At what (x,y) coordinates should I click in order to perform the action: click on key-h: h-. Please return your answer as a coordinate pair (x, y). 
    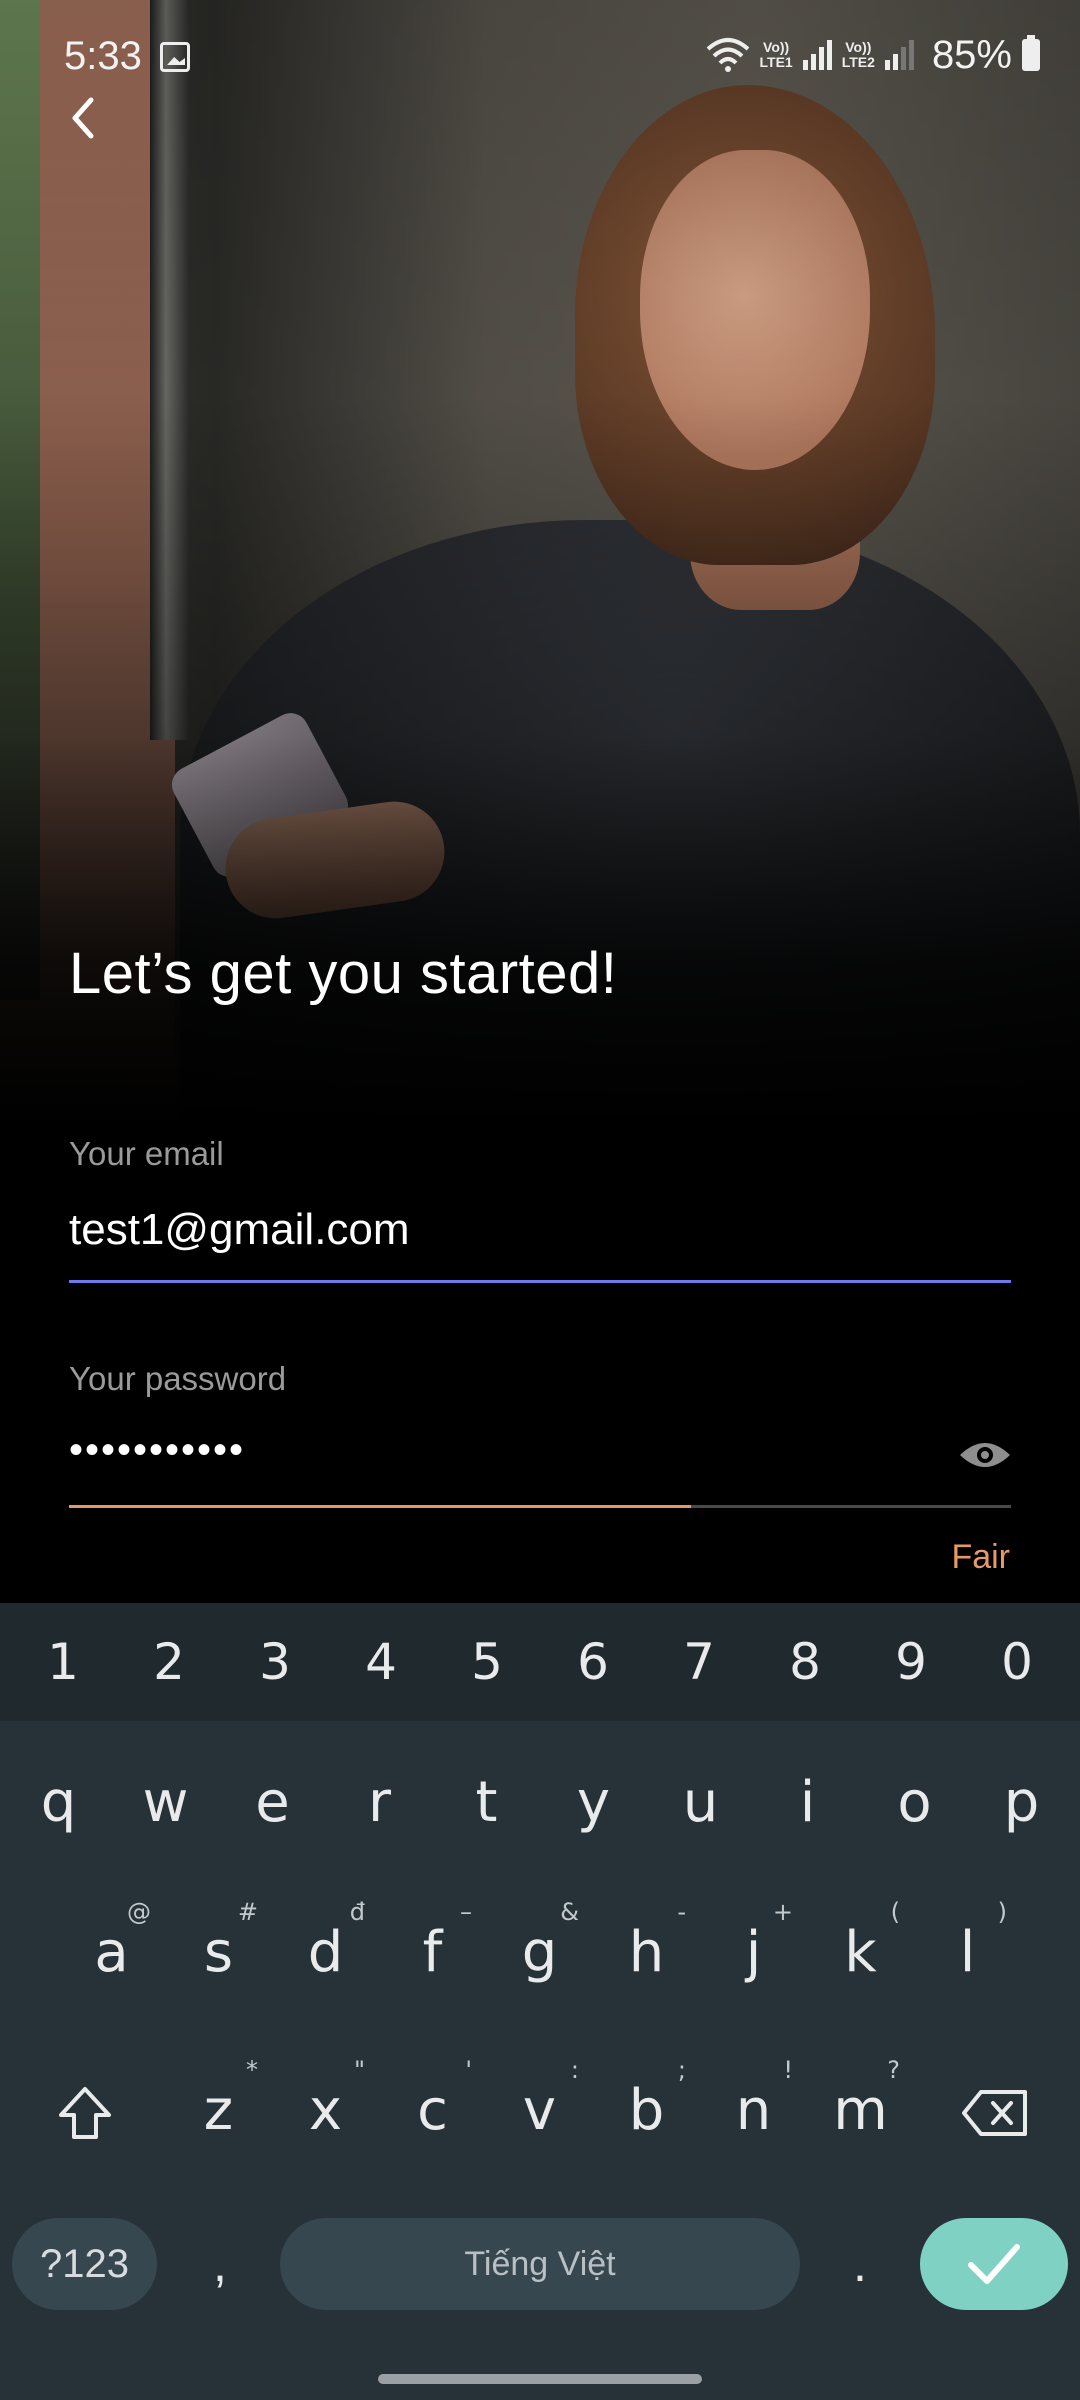
    Looking at the image, I should click on (646, 1953).